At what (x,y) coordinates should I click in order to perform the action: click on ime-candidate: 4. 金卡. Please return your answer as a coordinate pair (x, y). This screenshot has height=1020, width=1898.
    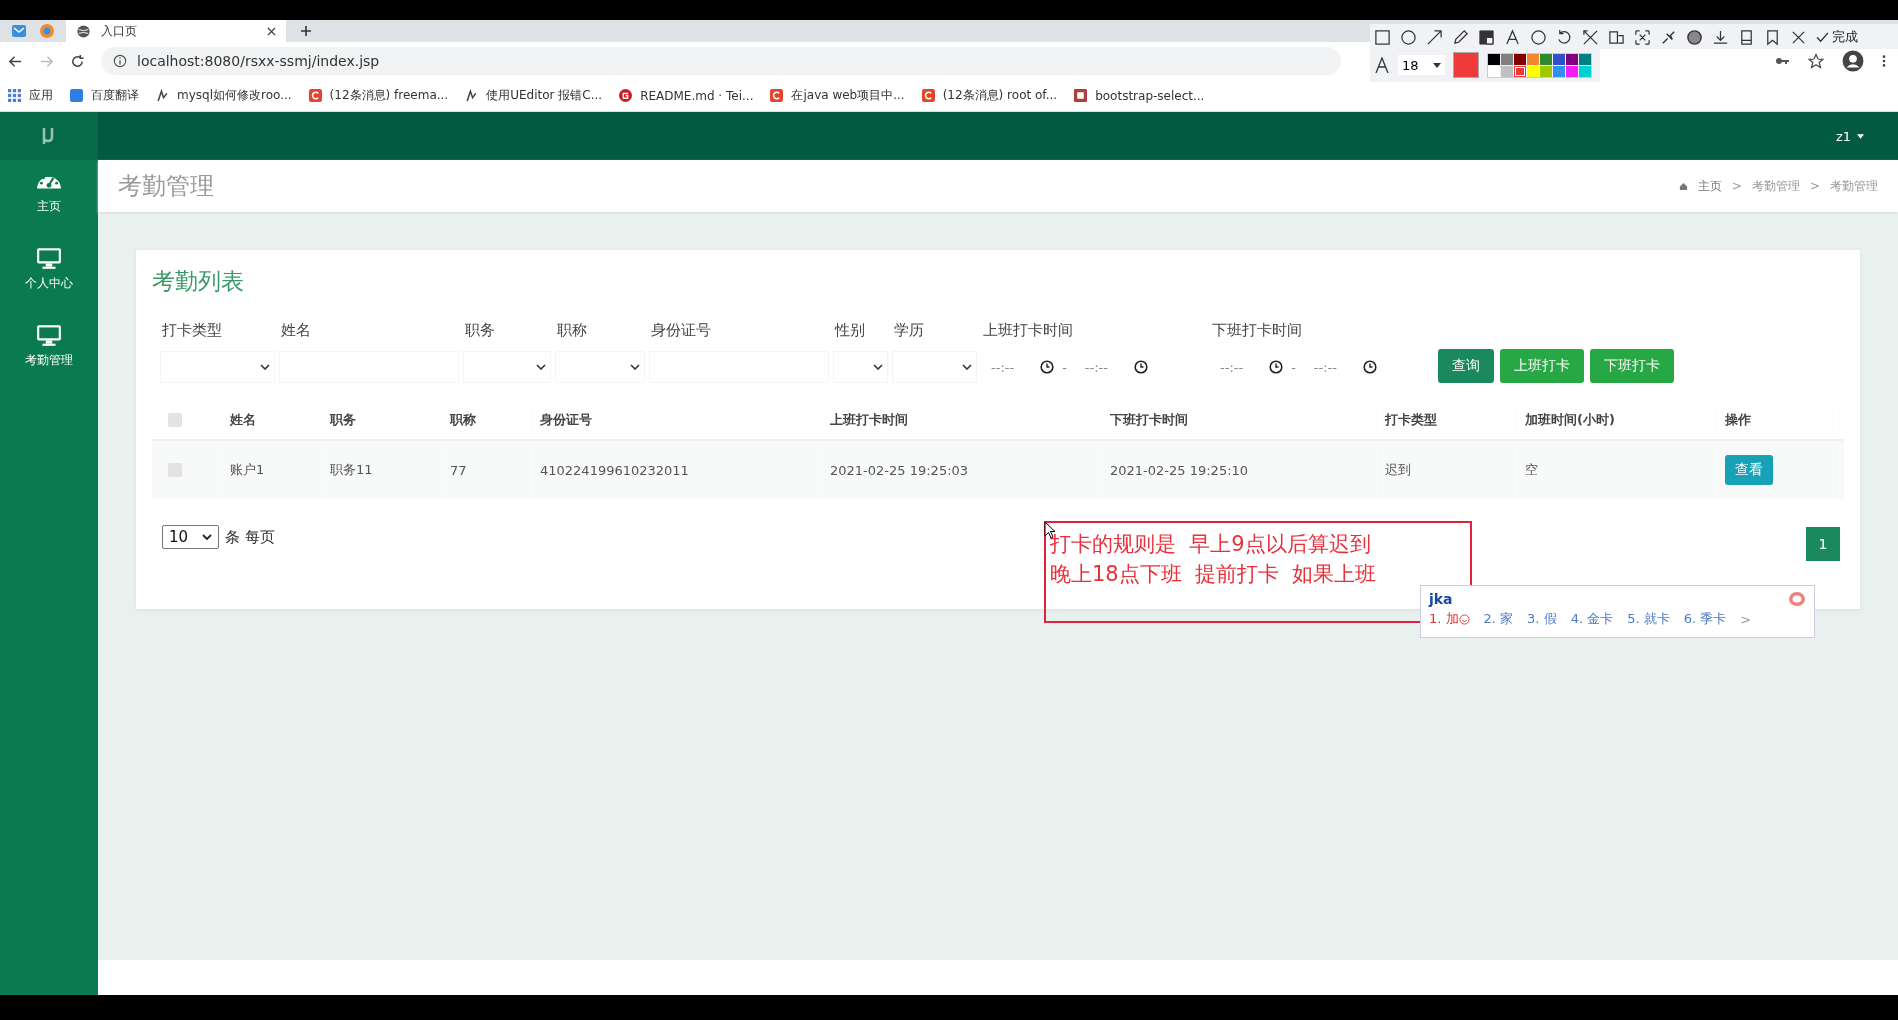
    Looking at the image, I should click on (1592, 619).